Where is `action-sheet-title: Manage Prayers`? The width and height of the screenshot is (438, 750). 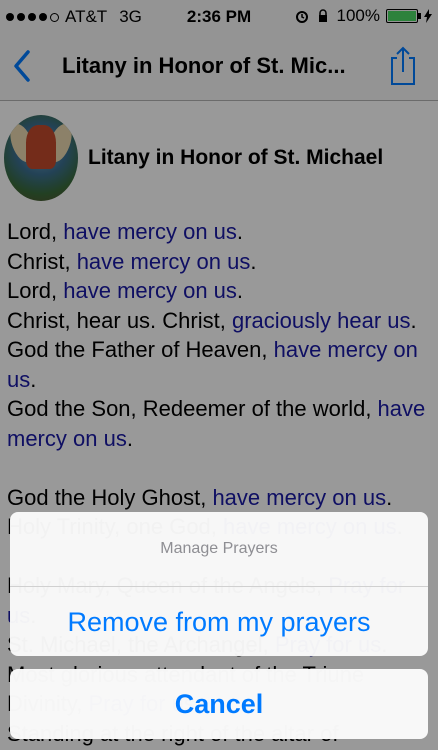 action-sheet-title: Manage Prayers is located at coordinates (219, 549).